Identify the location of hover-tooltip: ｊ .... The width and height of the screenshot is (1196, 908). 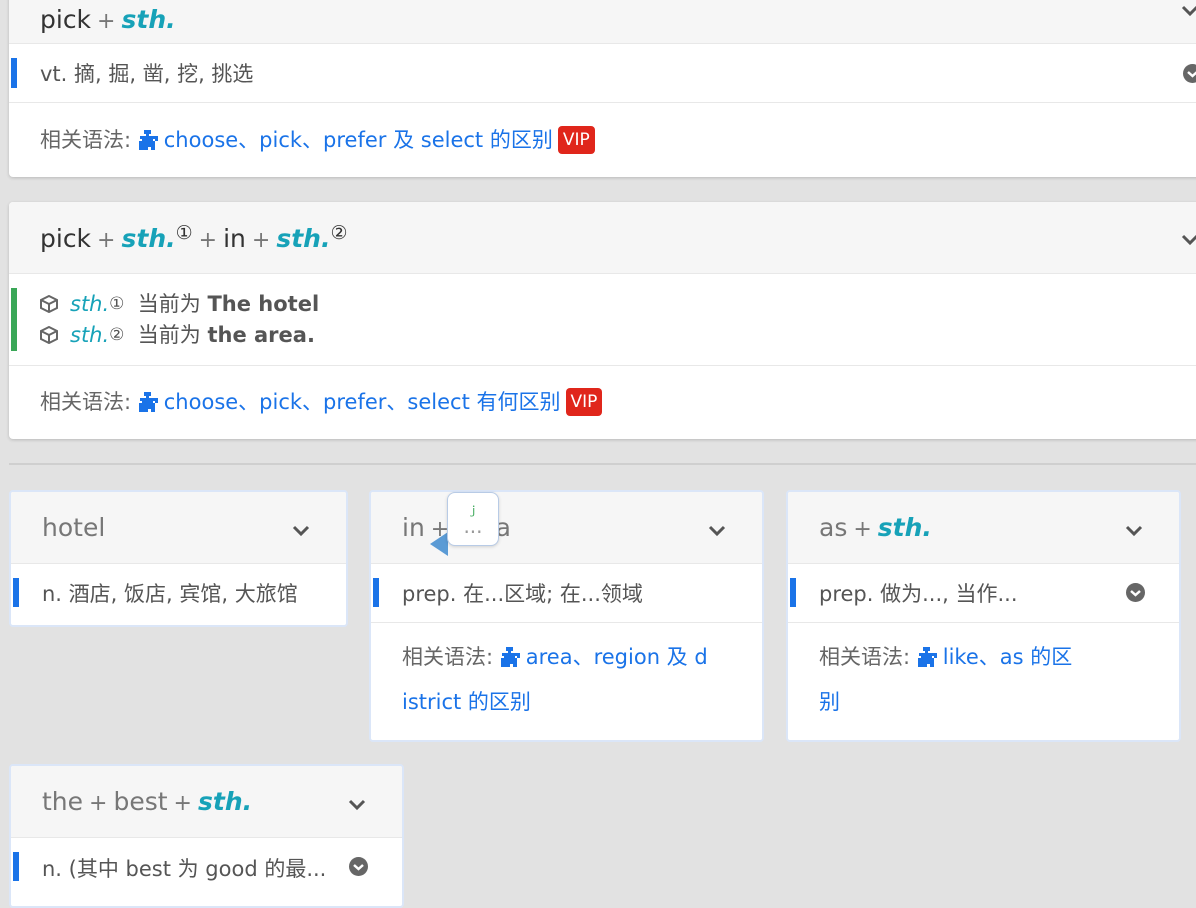
(473, 519).